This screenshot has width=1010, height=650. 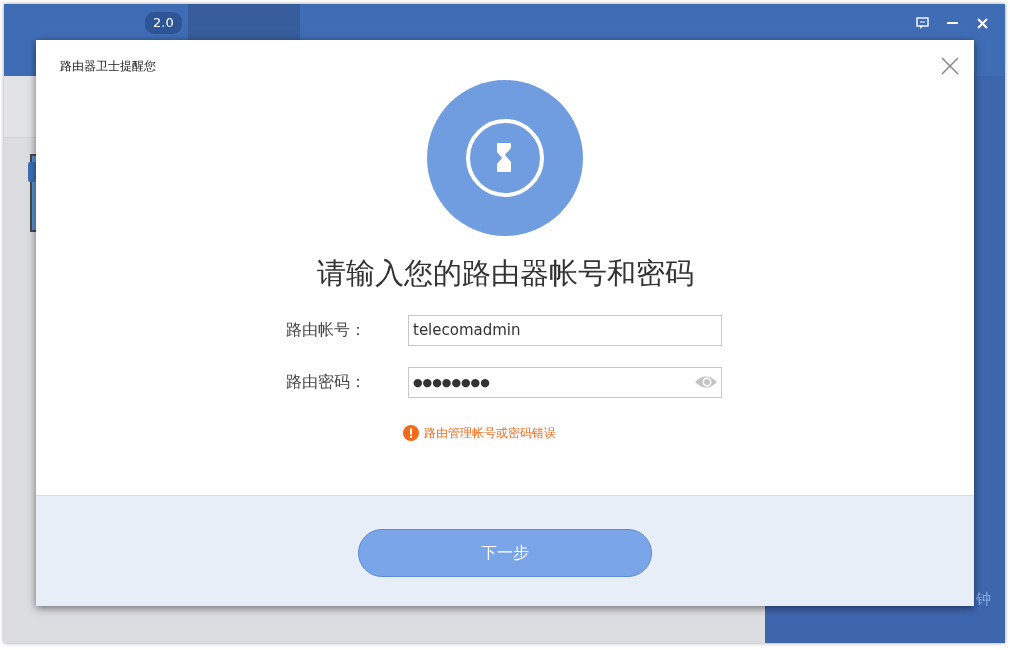 I want to click on dialog-title: 路由器卫士提醒您, so click(x=108, y=66).